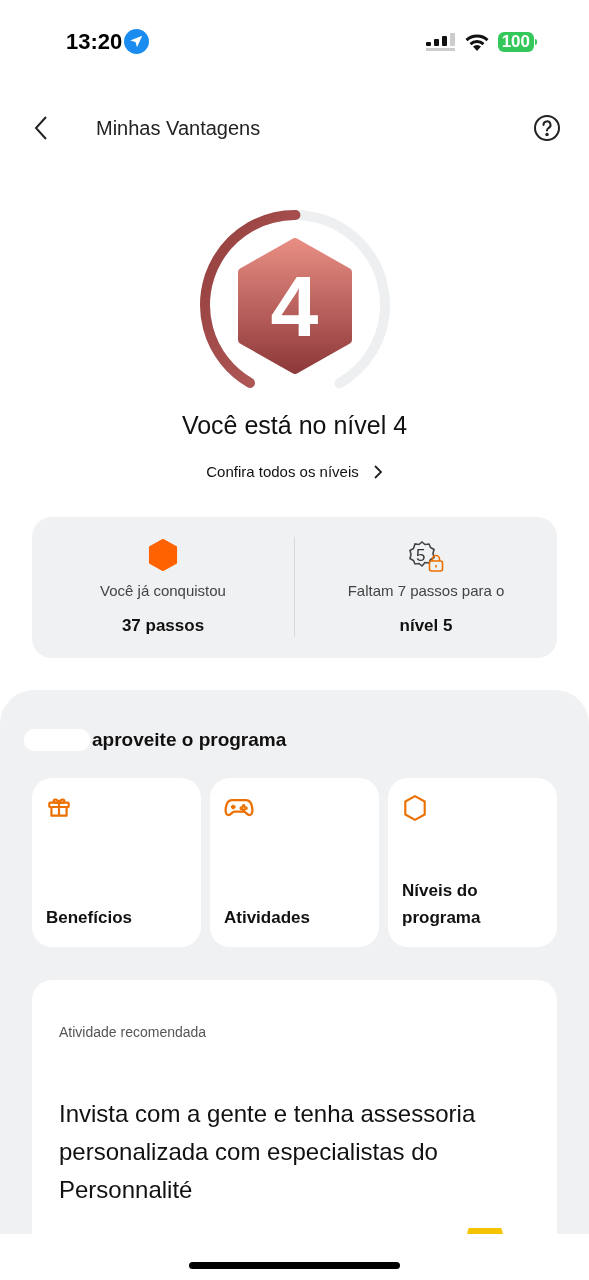 The image size is (589, 1280). I want to click on steps-label: Faltam 7 passos para o, so click(426, 591).